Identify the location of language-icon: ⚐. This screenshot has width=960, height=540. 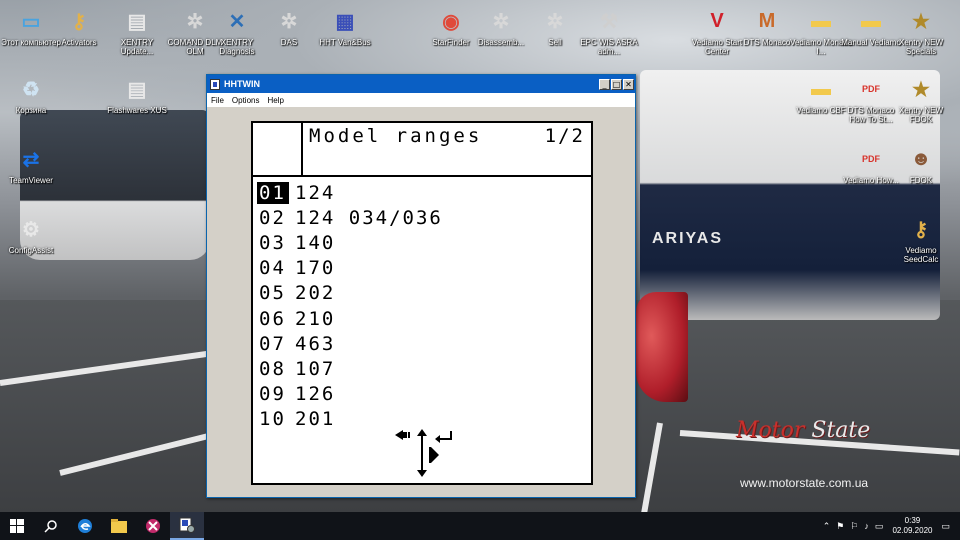
(854, 526).